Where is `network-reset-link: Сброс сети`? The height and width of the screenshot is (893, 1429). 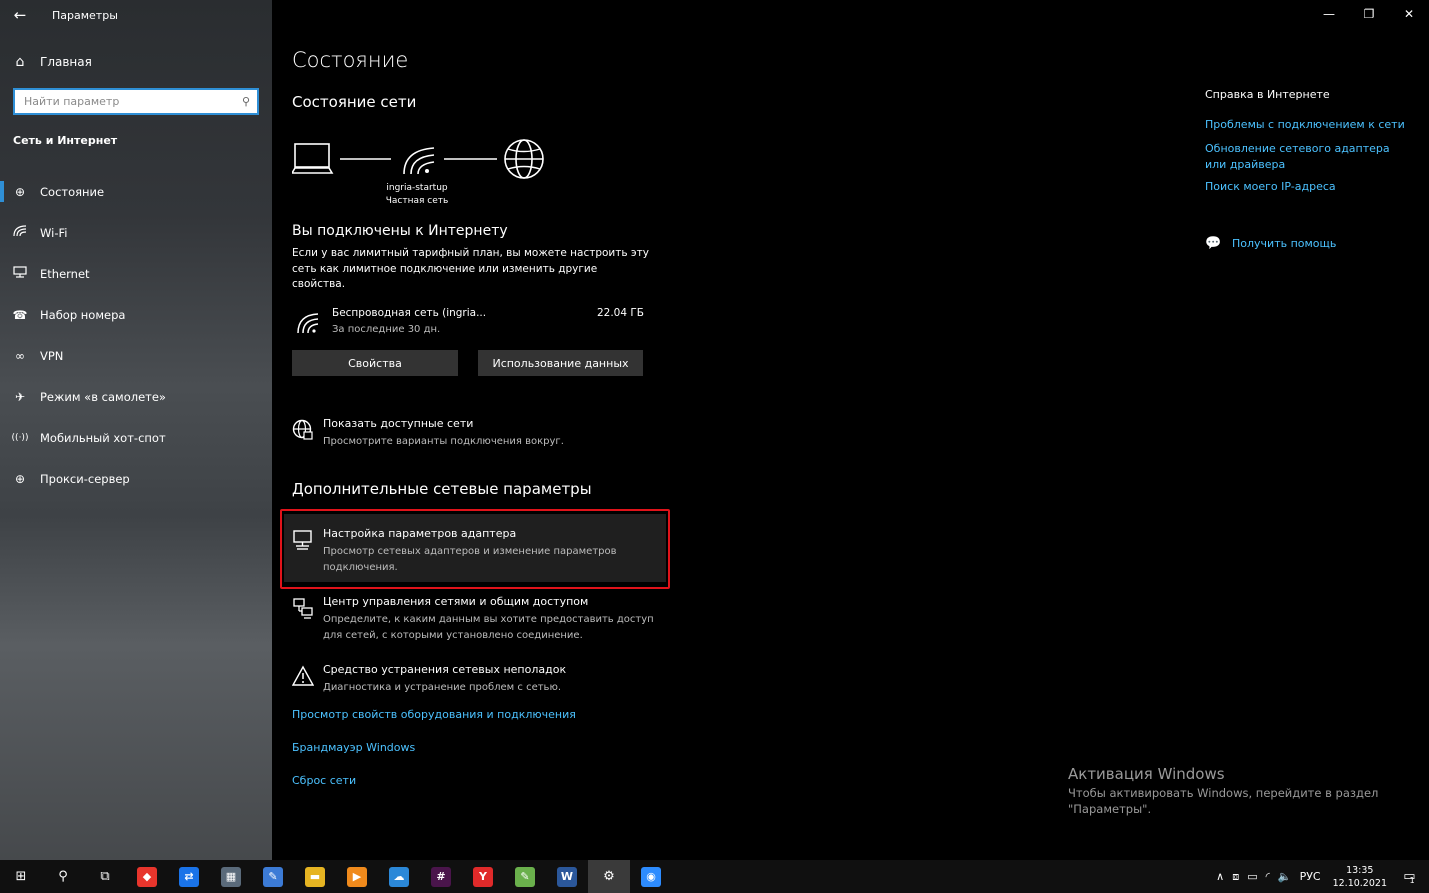
network-reset-link: Сброс сети is located at coordinates (324, 780).